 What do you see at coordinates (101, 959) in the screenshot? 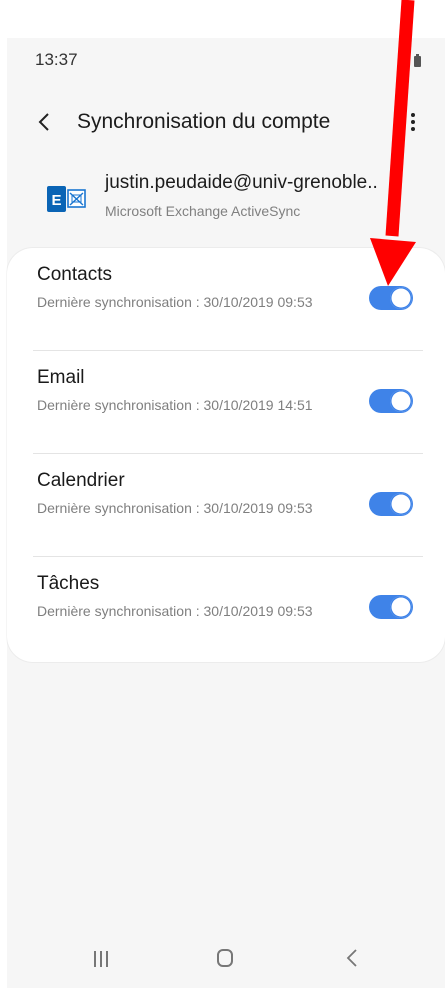
I see `recents-icon` at bounding box center [101, 959].